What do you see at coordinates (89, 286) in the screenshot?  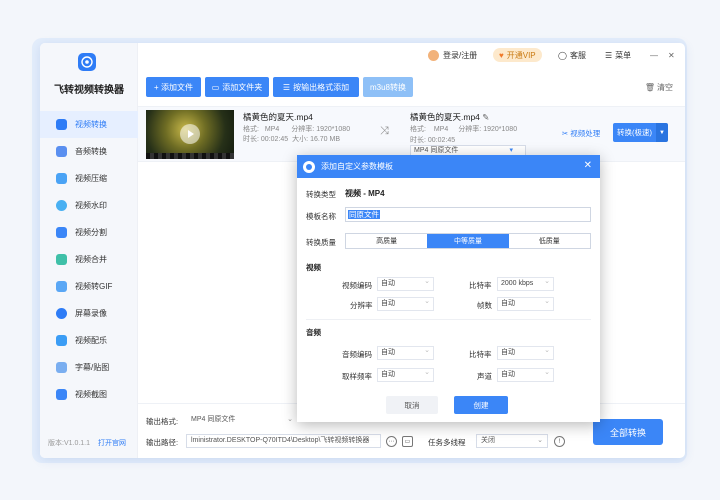 I see `sidebar-item-gif: 视频转GIF` at bounding box center [89, 286].